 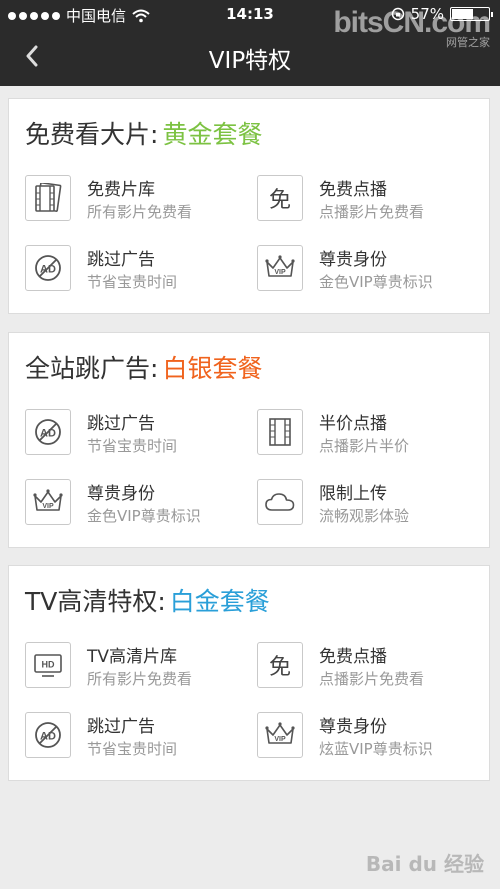 What do you see at coordinates (364, 446) in the screenshot?
I see `feature-subtitle: 点播影片半价` at bounding box center [364, 446].